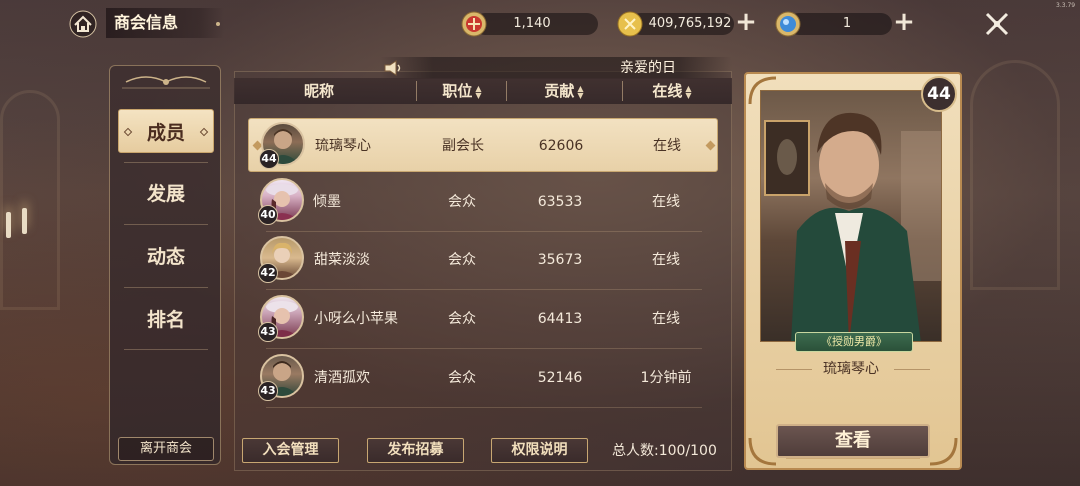 This screenshot has width=1080, height=486. Describe the element at coordinates (556, 68) in the screenshot. I see `announcement-bar: 亲爱的日` at that location.